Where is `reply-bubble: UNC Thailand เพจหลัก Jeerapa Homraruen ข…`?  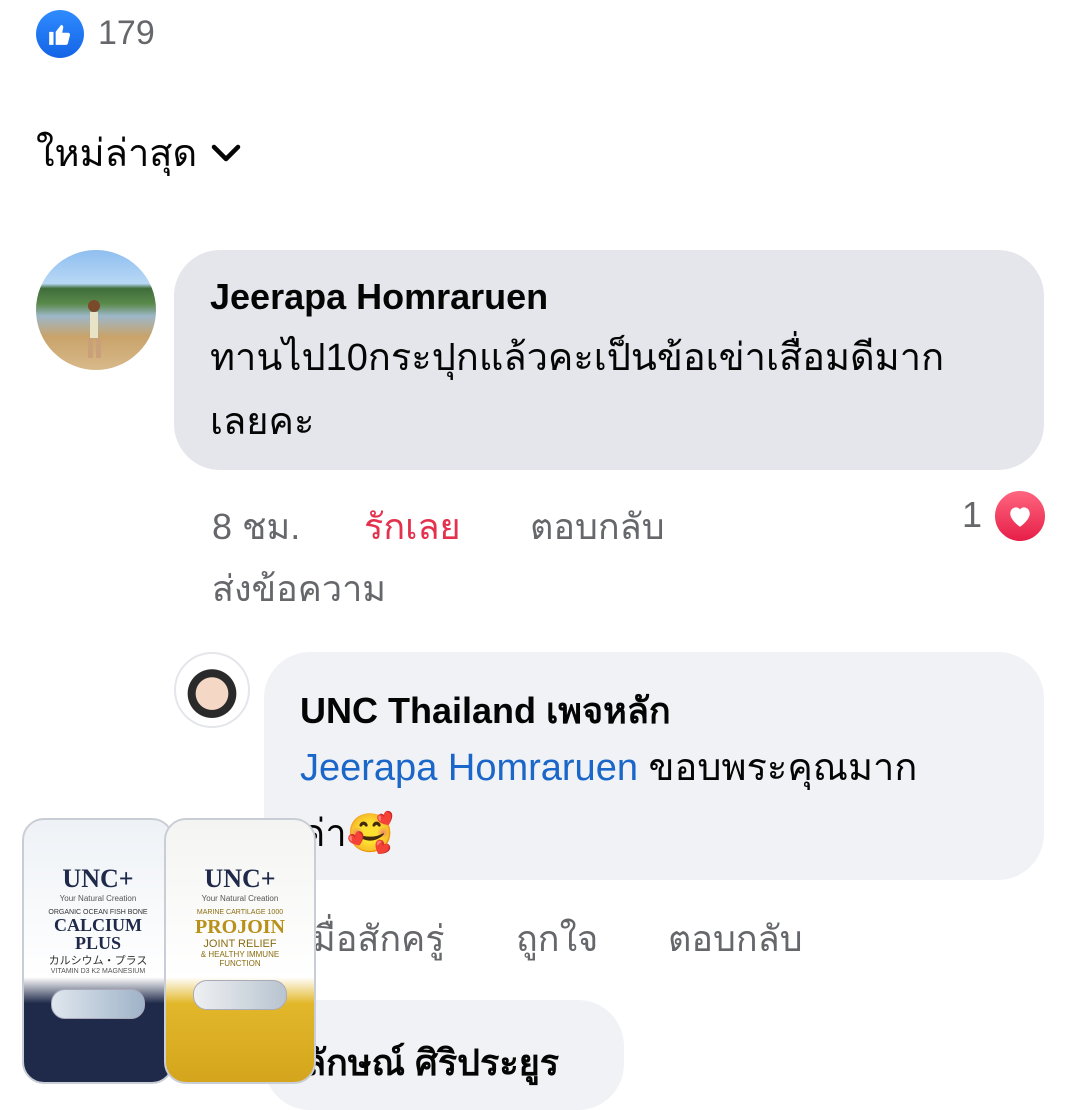
reply-bubble: UNC Thailand เพจหลัก Jeerapa Homraruen ข… is located at coordinates (654, 766).